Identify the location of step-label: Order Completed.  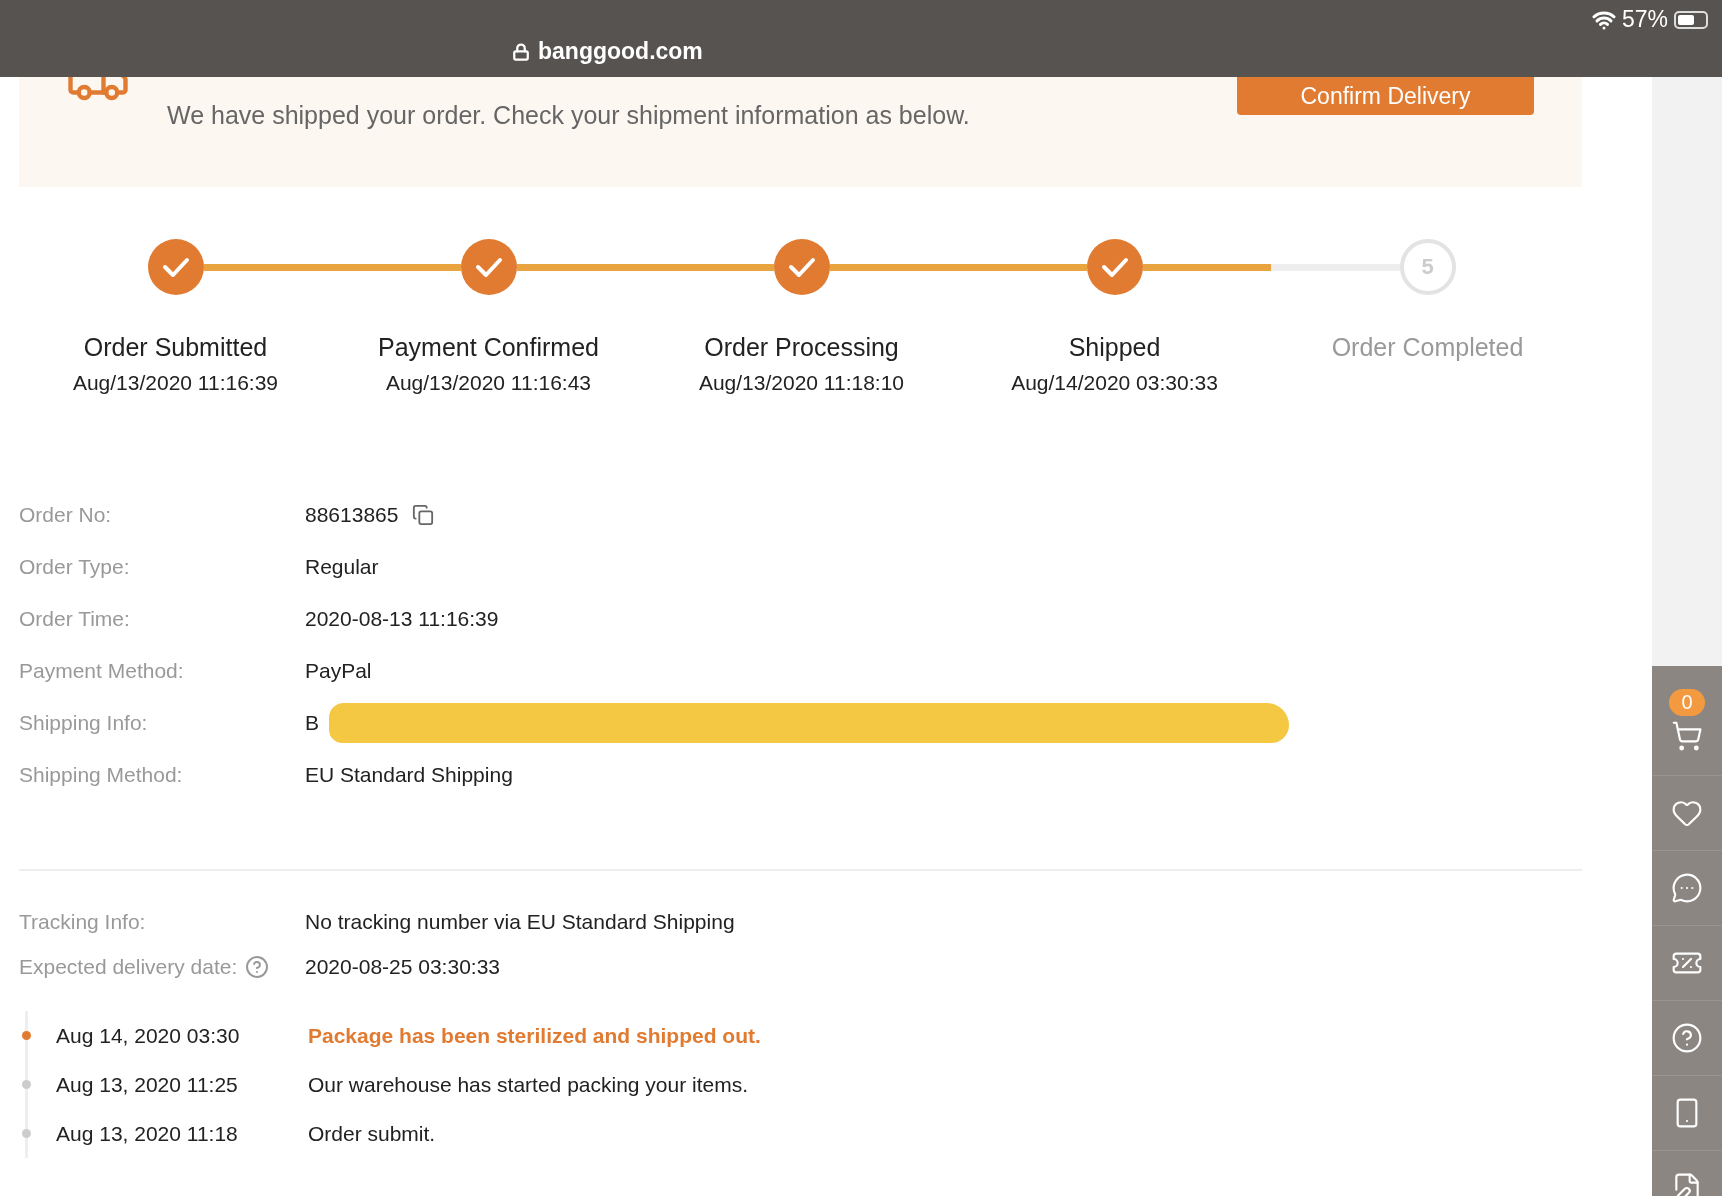
(1427, 347).